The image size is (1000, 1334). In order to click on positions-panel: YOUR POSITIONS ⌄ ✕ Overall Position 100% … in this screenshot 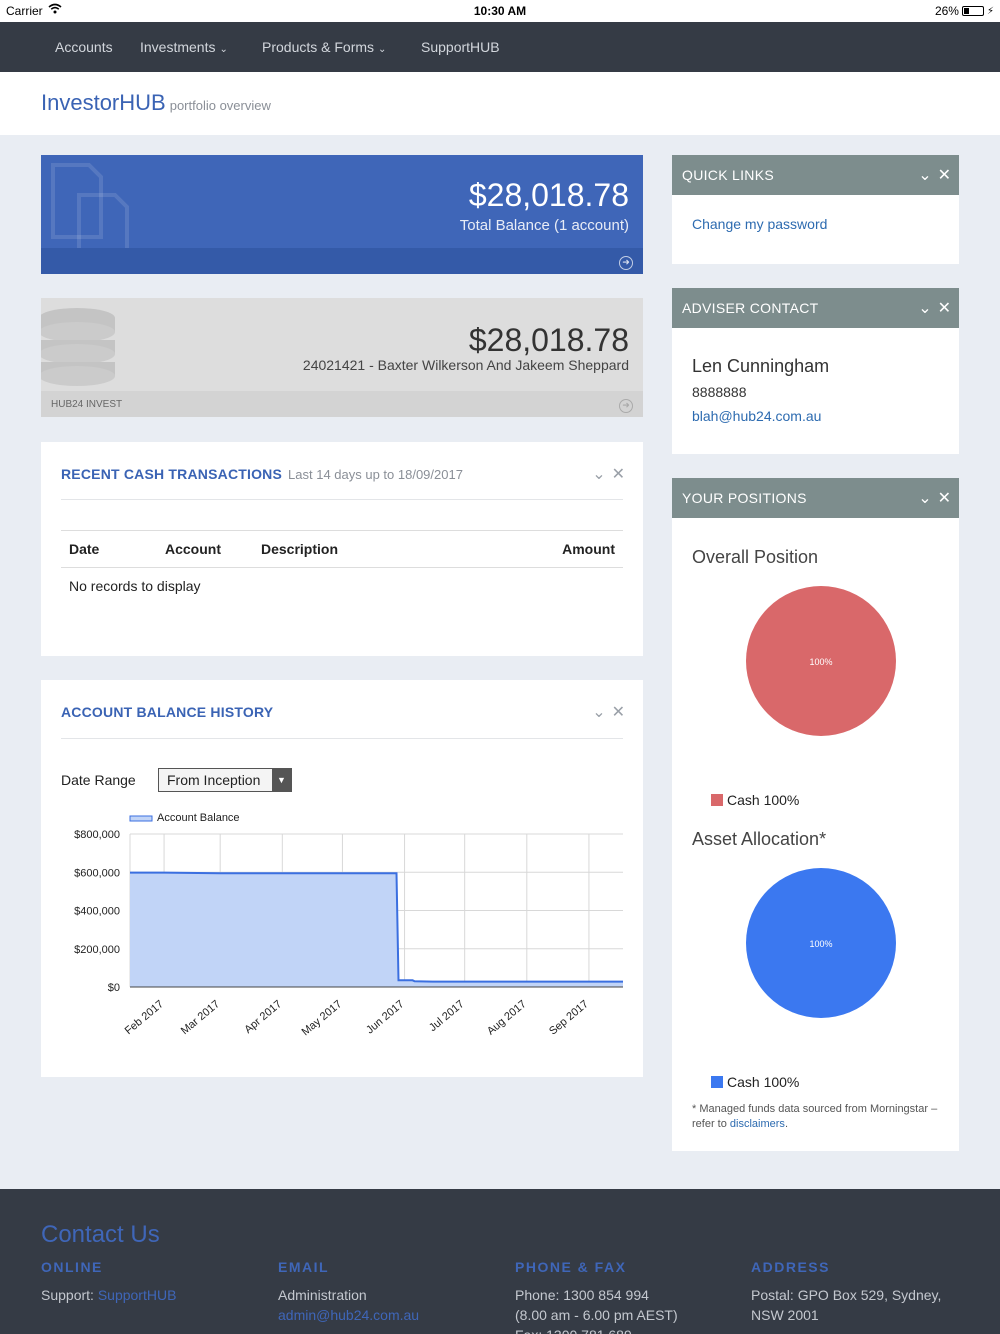, I will do `click(815, 814)`.